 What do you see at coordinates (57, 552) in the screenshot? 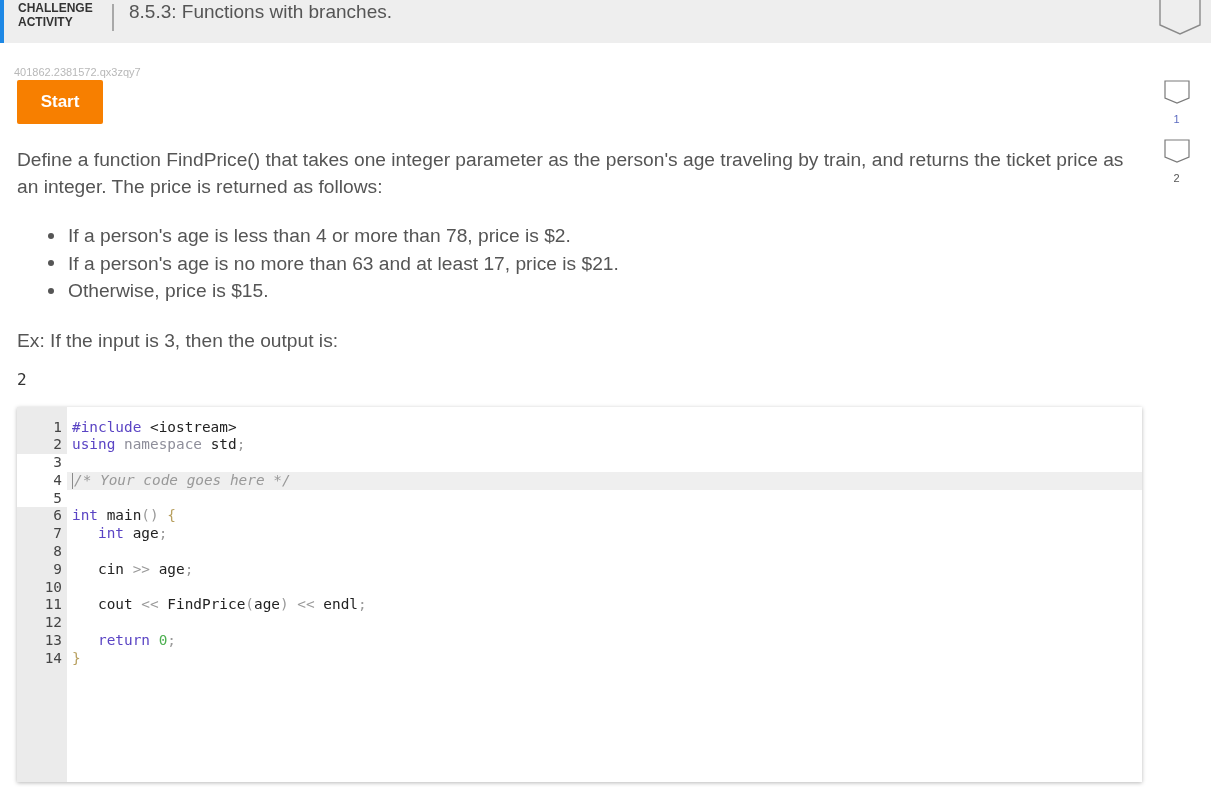
I see `line-number: 8` at bounding box center [57, 552].